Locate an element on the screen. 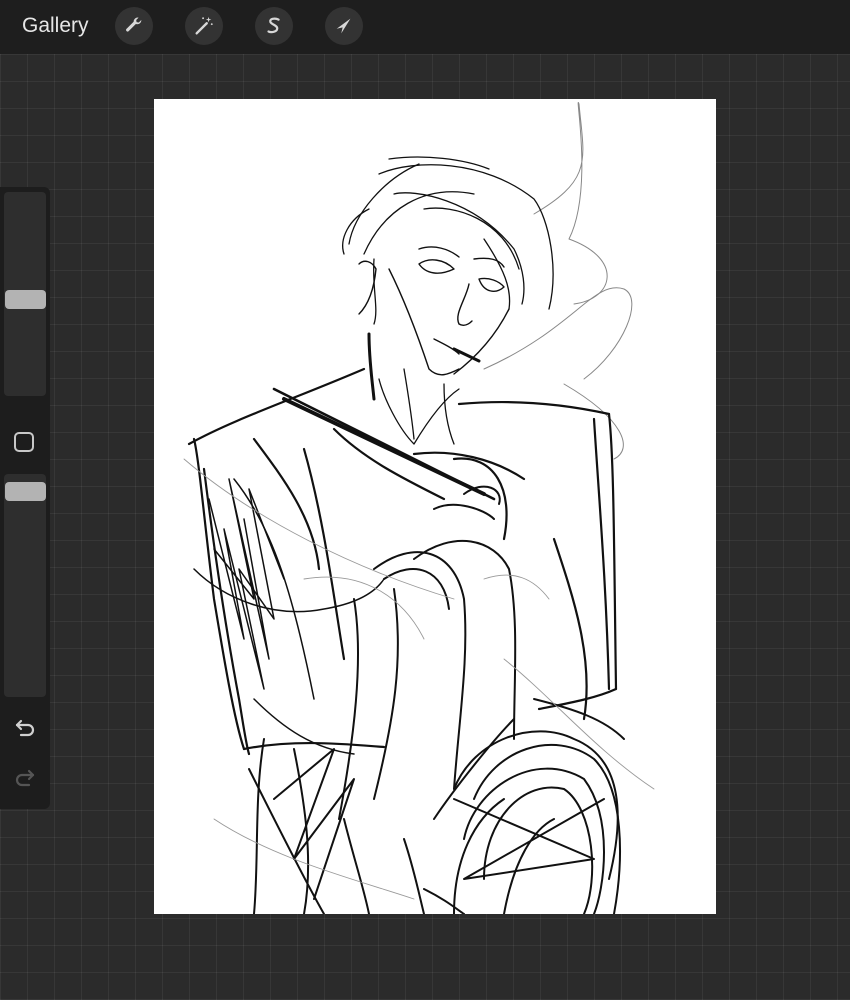 The image size is (850, 1000). top-toolbar: Gallery is located at coordinates (425, 27).